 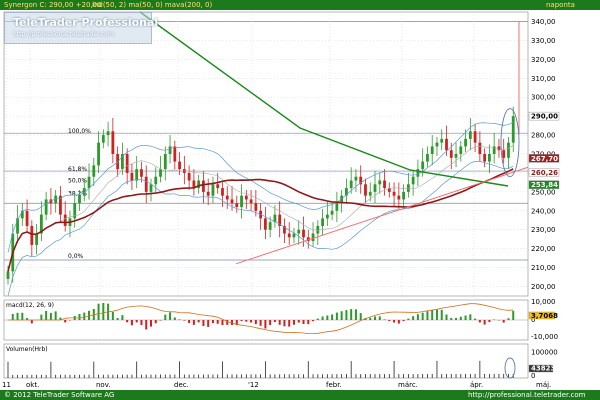 I want to click on price-tick-label: 280,00, so click(x=543, y=136).